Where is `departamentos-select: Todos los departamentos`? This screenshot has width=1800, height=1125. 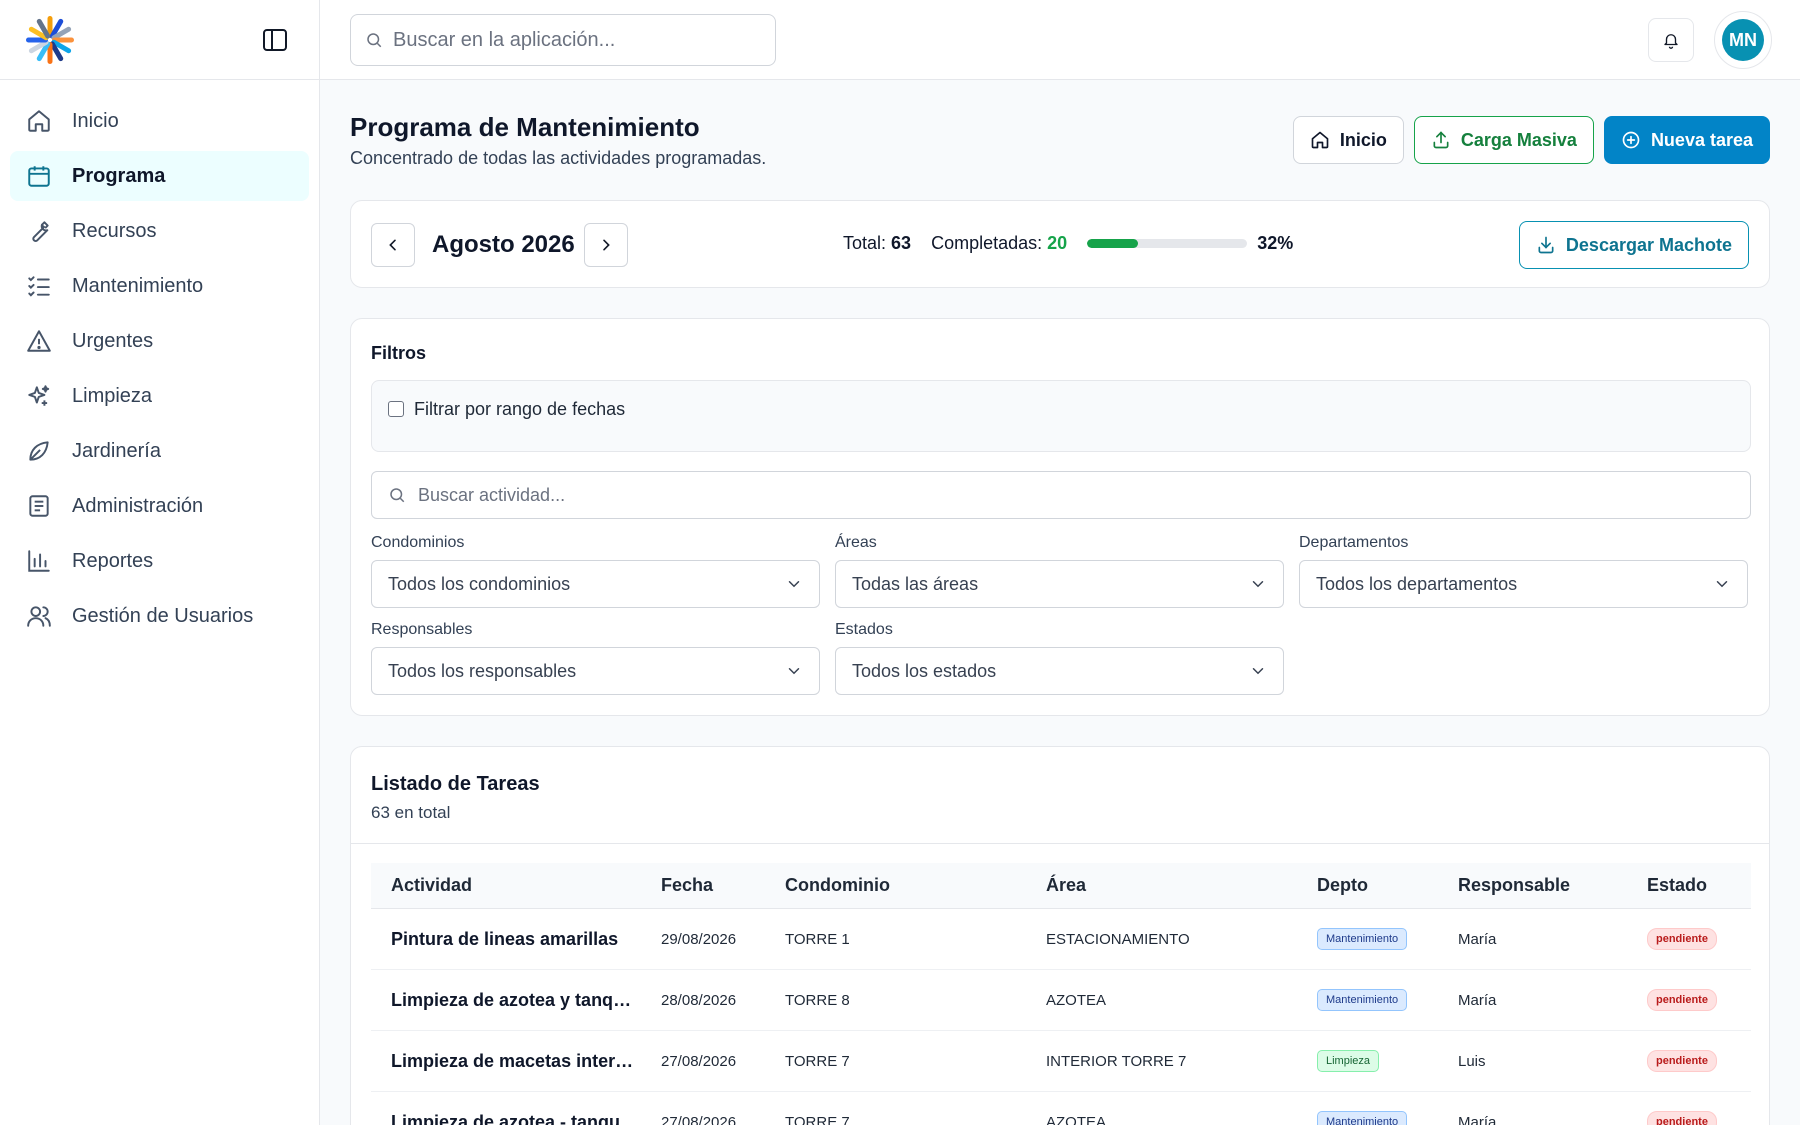 departamentos-select: Todos los departamentos is located at coordinates (1523, 584).